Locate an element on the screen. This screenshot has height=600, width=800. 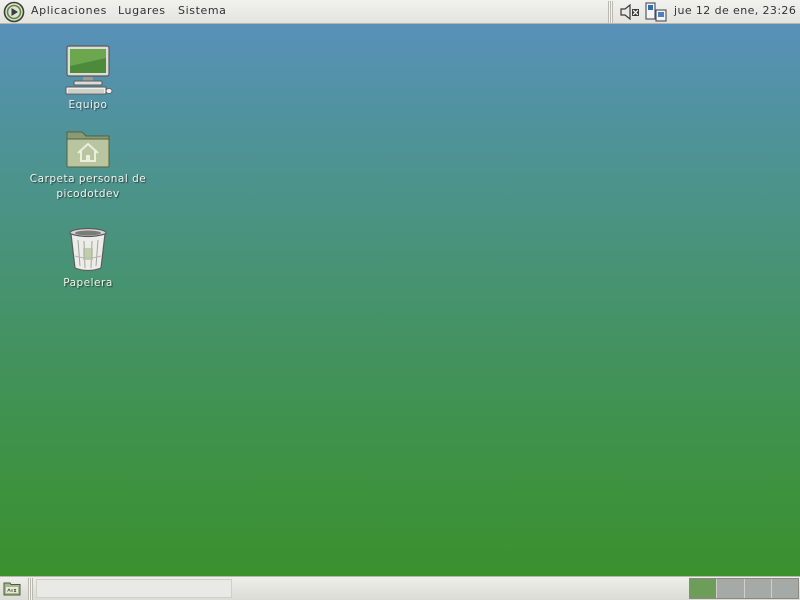
desktop-icon-label: Equipo is located at coordinates (88, 105).